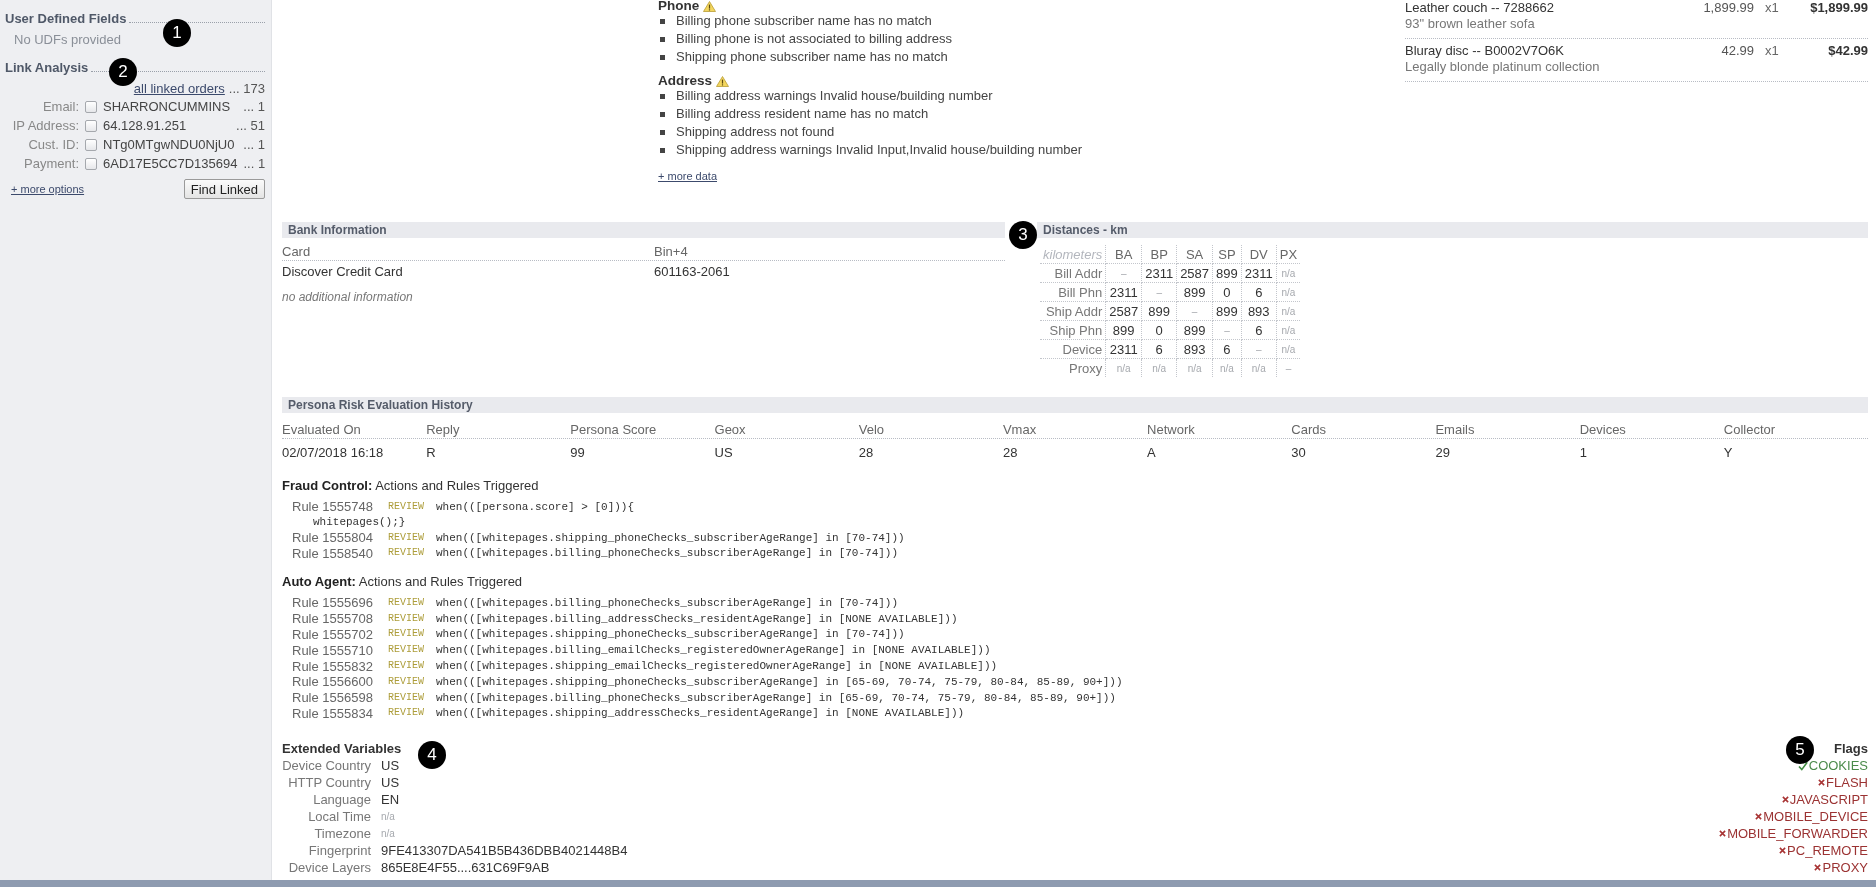 The height and width of the screenshot is (887, 1876). What do you see at coordinates (333, 603) in the screenshot?
I see `rule-id: Rule 1555696` at bounding box center [333, 603].